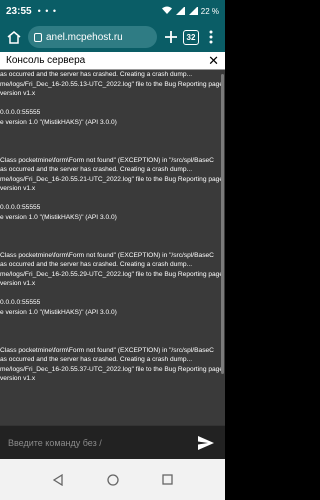 This screenshot has height=500, width=320. I want to click on recents-button, so click(168, 480).